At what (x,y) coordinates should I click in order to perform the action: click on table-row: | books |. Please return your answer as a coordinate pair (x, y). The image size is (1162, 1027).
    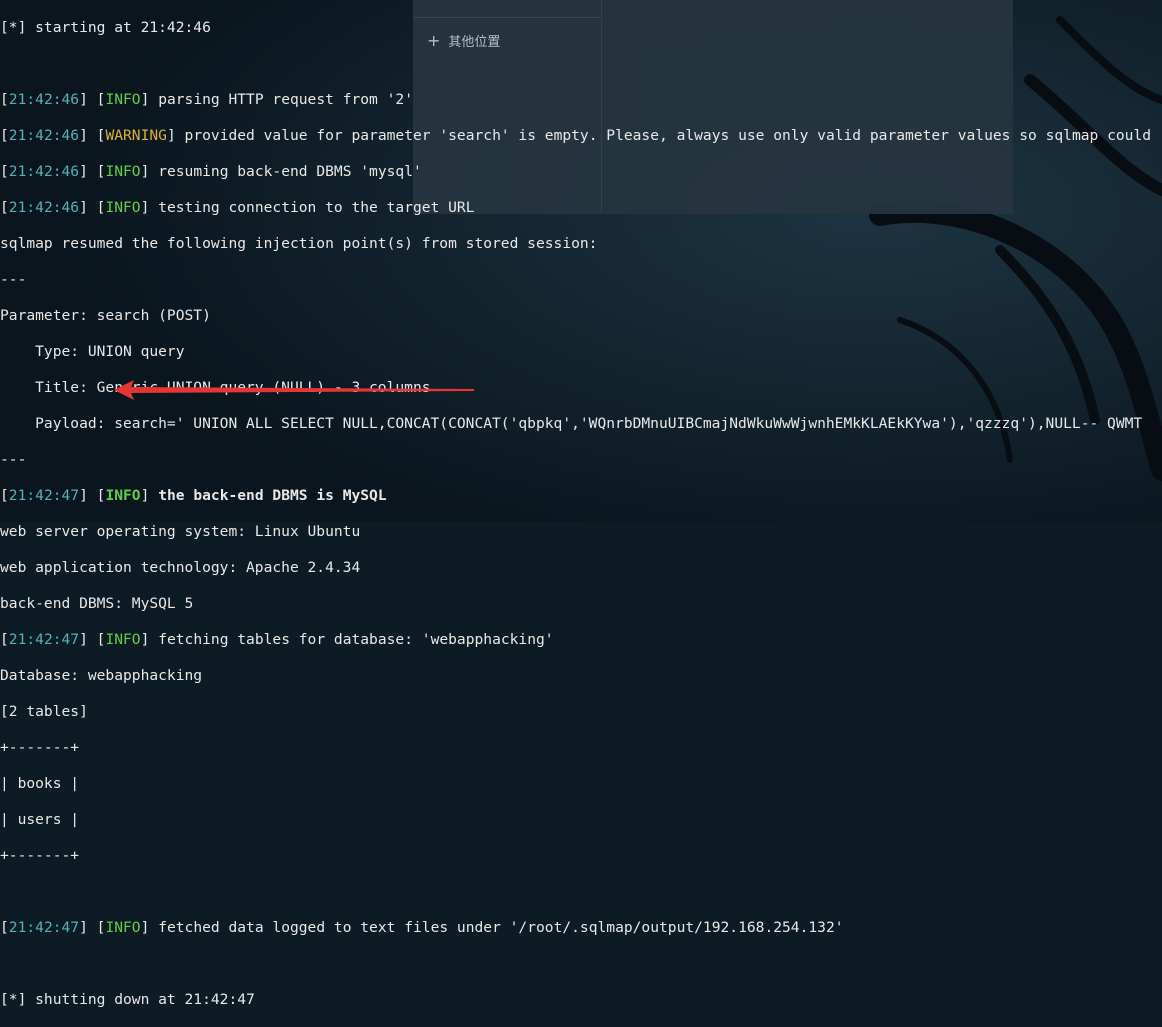
    Looking at the image, I should click on (40, 783).